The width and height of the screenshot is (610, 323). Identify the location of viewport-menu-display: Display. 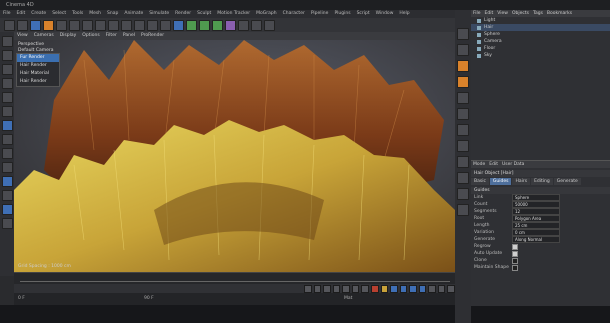
(68, 35).